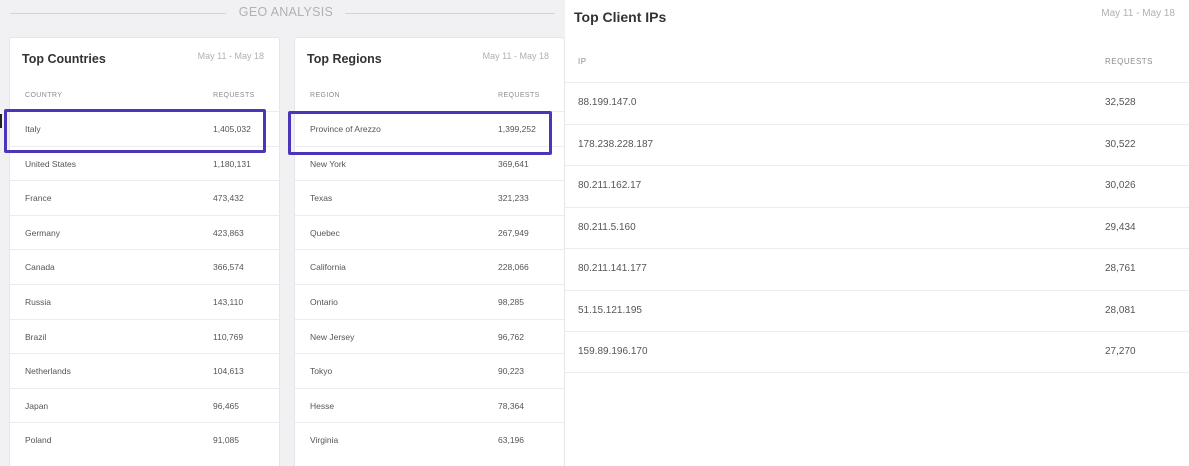 This screenshot has width=1189, height=466. What do you see at coordinates (429, 405) in the screenshot?
I see `table-row: Hesse 78,364` at bounding box center [429, 405].